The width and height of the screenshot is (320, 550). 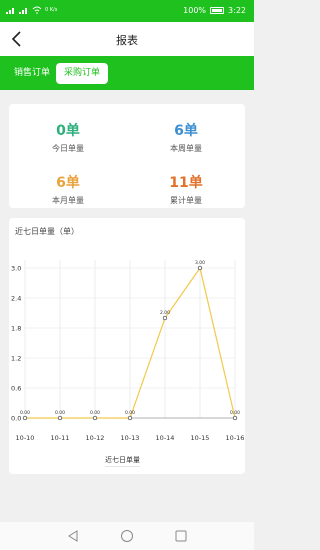 I want to click on back-triangle-icon, so click(x=73, y=536).